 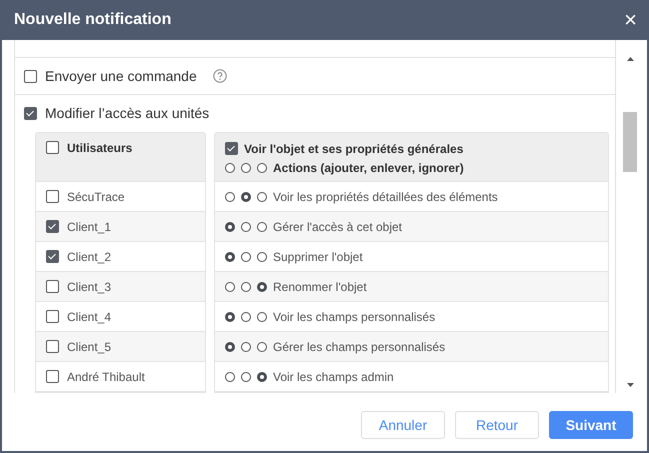 What do you see at coordinates (359, 347) in the screenshot?
I see `permission-label: Gérer les champs personnalisés` at bounding box center [359, 347].